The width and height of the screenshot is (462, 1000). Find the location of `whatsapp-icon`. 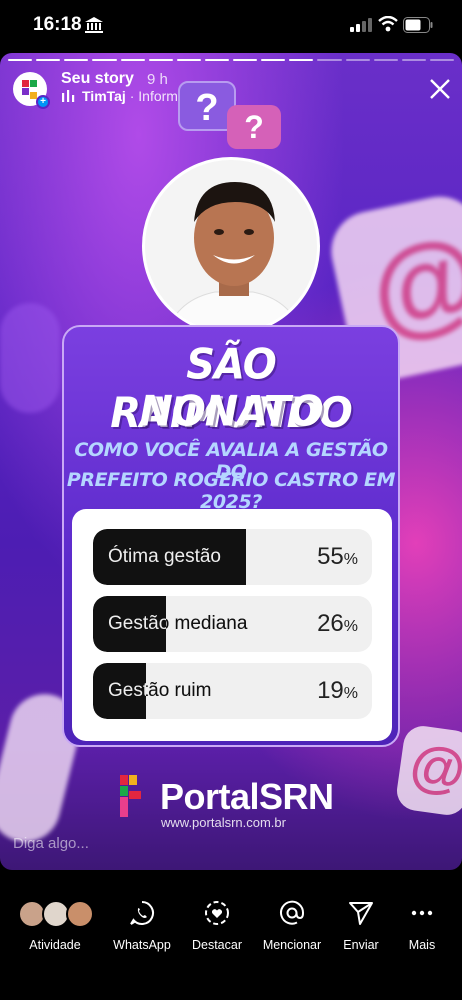

whatsapp-icon is located at coordinates (142, 913).